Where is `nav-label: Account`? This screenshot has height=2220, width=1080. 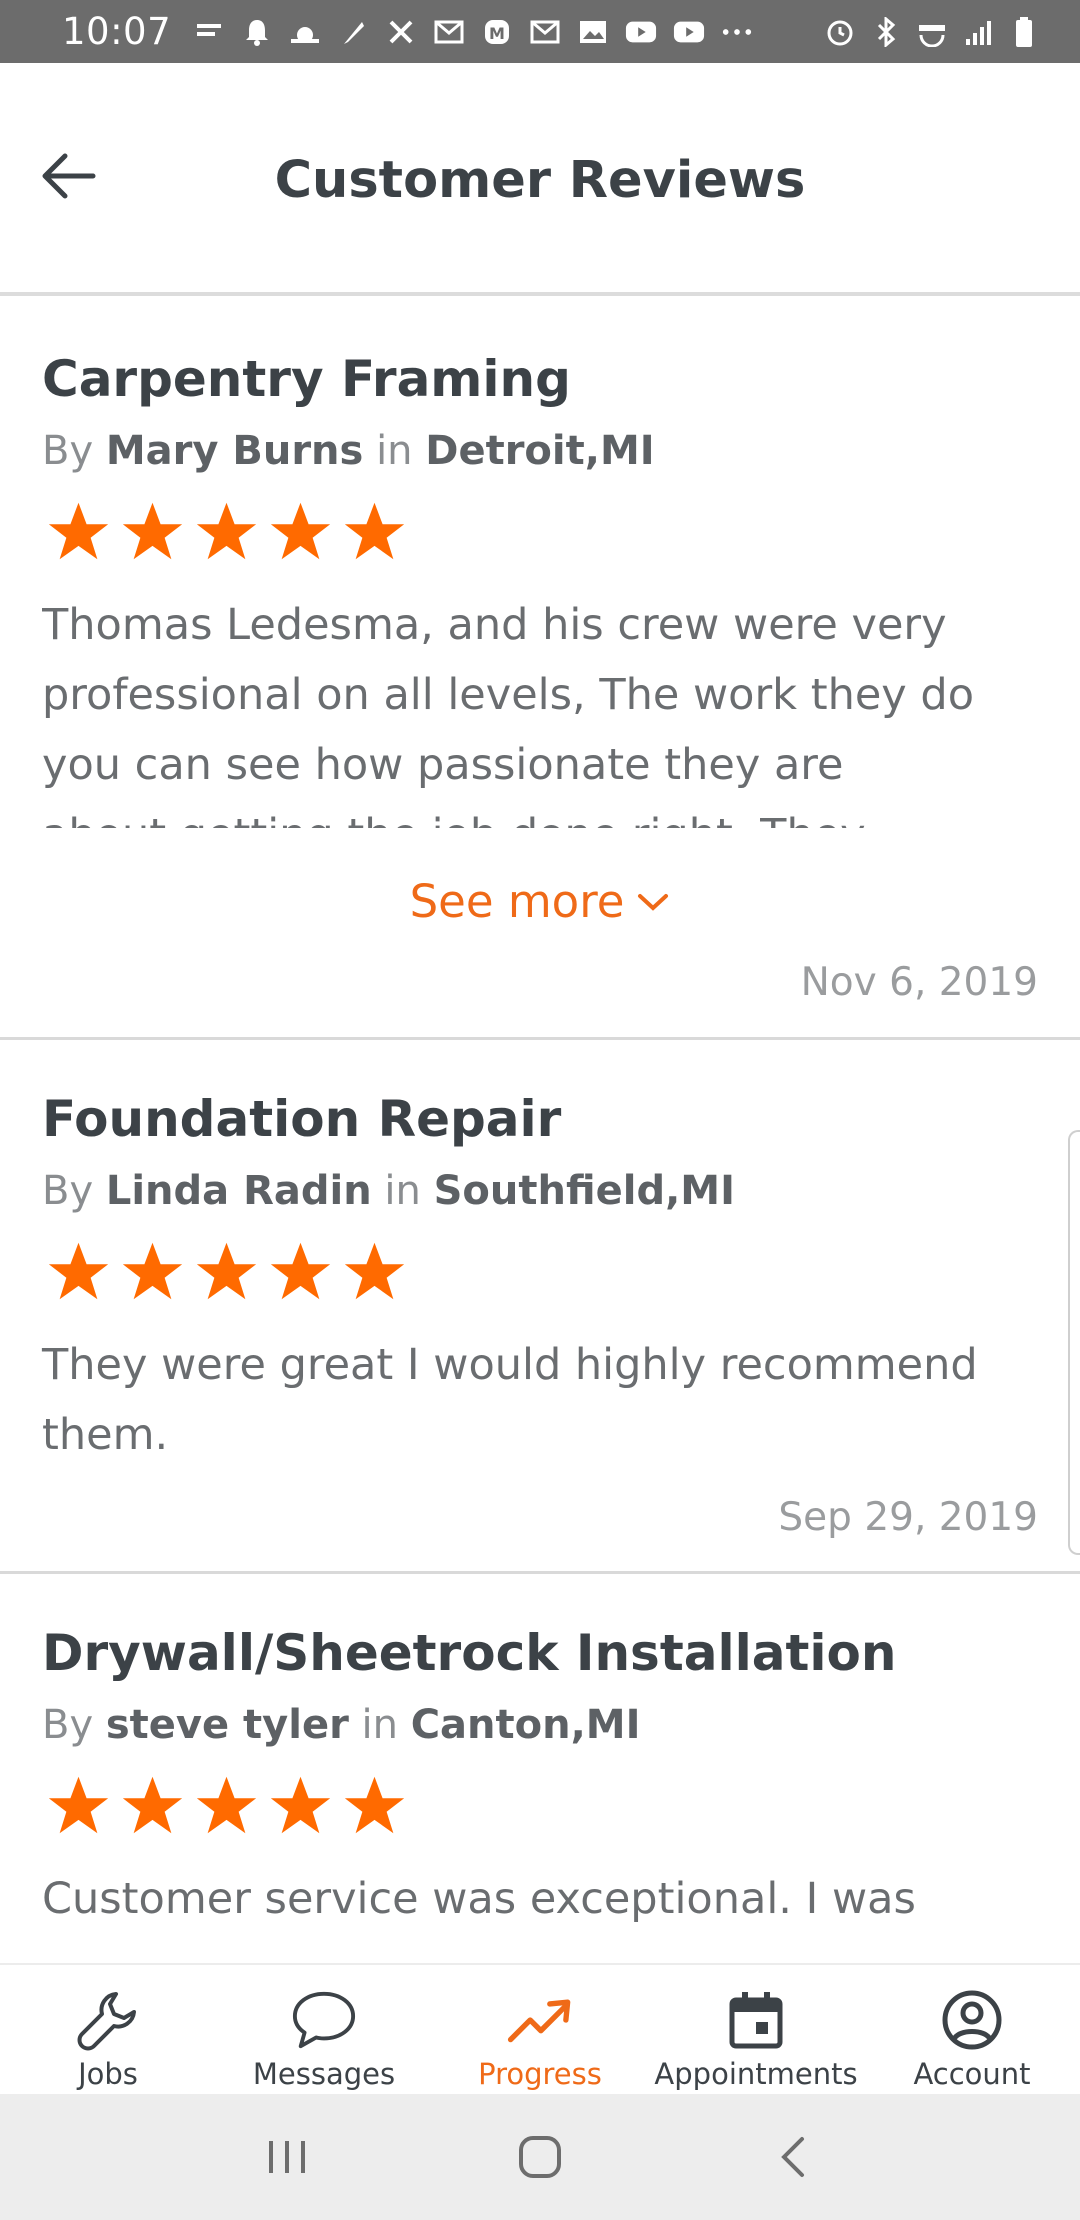 nav-label: Account is located at coordinates (972, 2074).